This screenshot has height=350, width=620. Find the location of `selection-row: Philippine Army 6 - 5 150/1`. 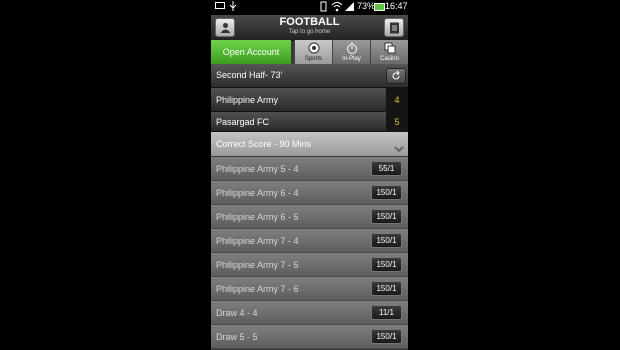

selection-row: Philippine Army 6 - 5 150/1 is located at coordinates (309, 217).